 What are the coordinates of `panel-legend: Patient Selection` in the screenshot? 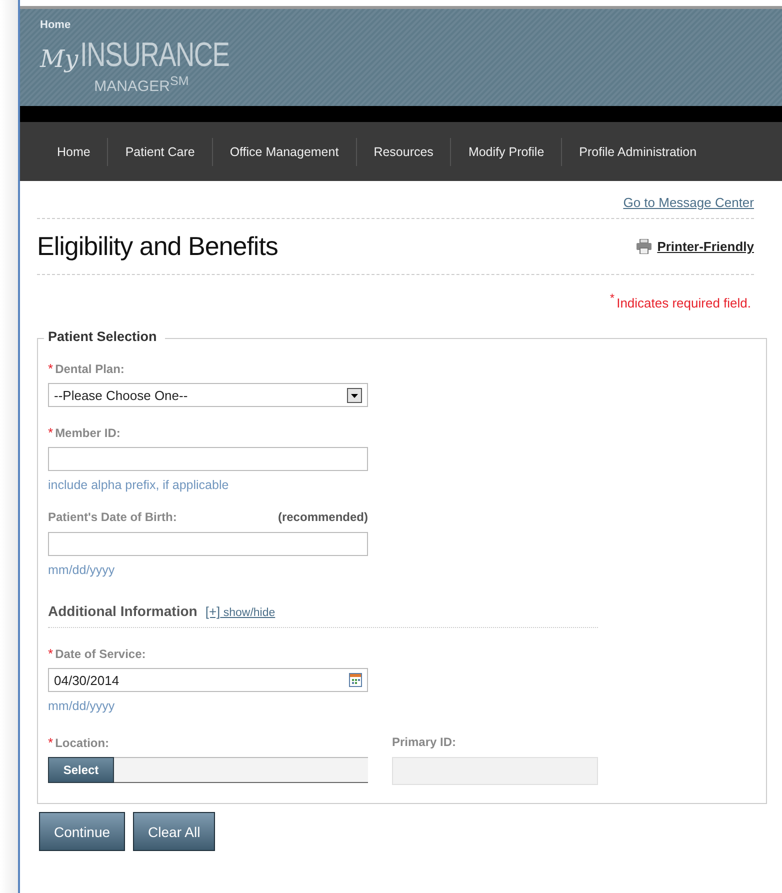 It's located at (104, 336).